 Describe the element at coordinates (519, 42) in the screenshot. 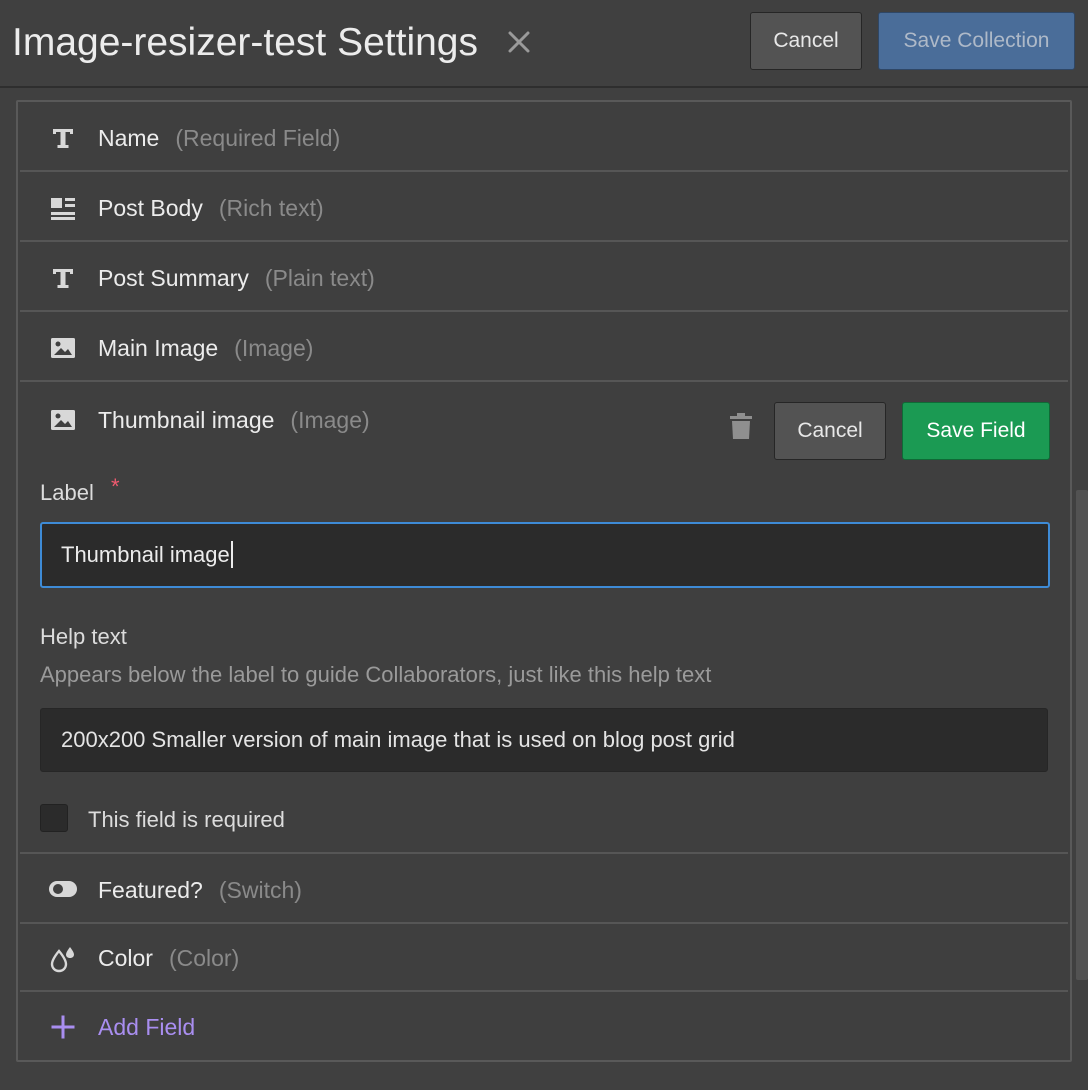

I see `close-icon` at that location.